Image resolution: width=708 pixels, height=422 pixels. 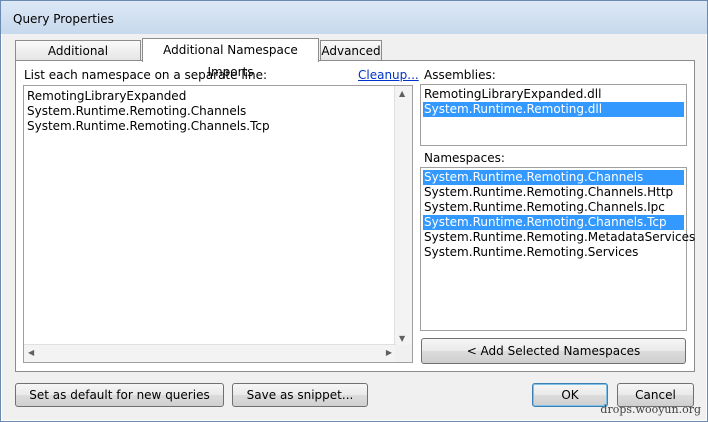 What do you see at coordinates (230, 58) in the screenshot?
I see `tab-additional-namespace-imports: Additional Namespace Imports` at bounding box center [230, 58].